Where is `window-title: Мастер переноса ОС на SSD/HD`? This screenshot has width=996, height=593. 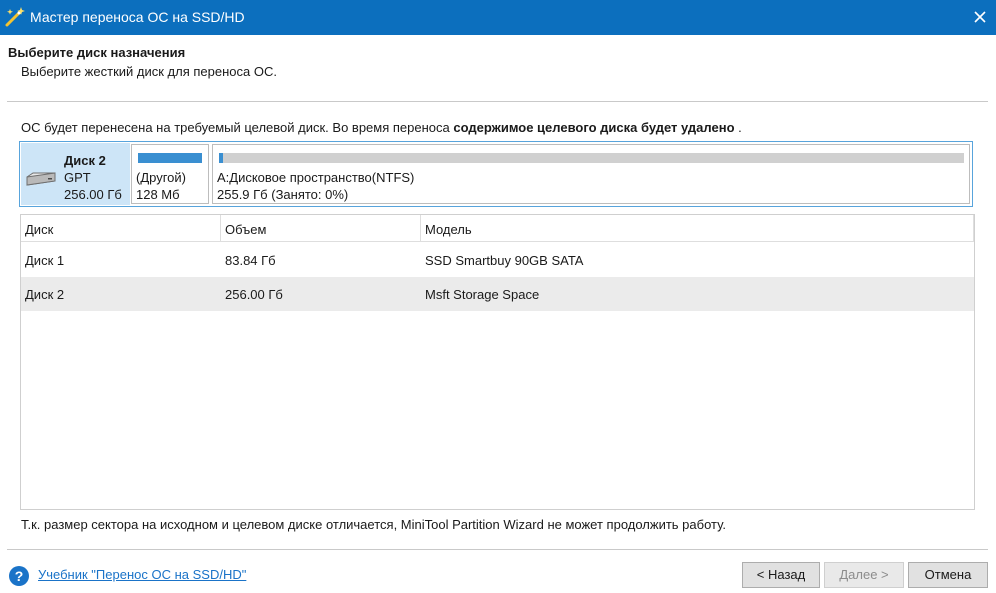
window-title: Мастер переноса ОС на SSD/HD is located at coordinates (137, 17).